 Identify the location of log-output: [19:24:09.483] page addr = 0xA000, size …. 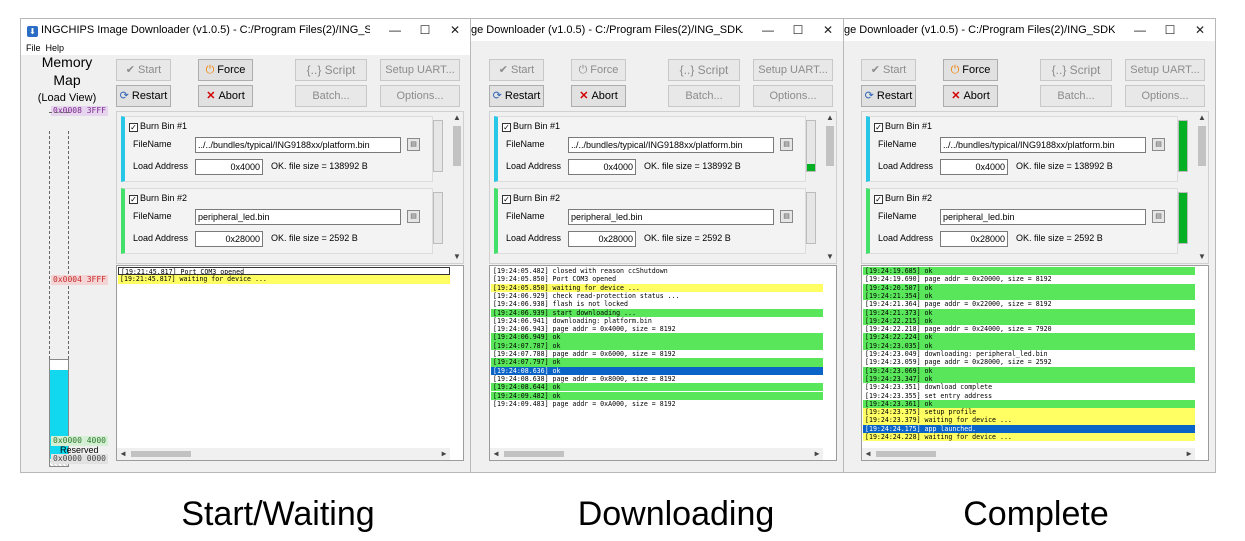
(663, 363).